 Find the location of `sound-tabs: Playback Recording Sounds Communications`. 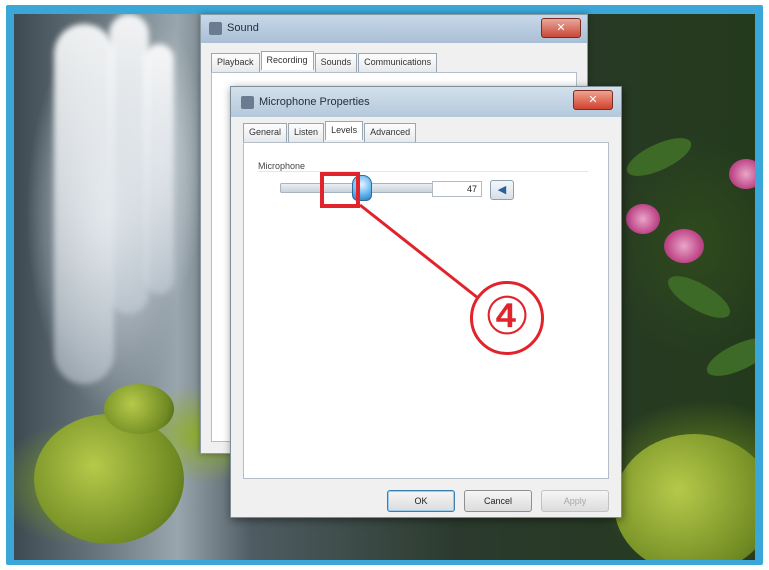

sound-tabs: Playback Recording Sounds Communications is located at coordinates (324, 61).